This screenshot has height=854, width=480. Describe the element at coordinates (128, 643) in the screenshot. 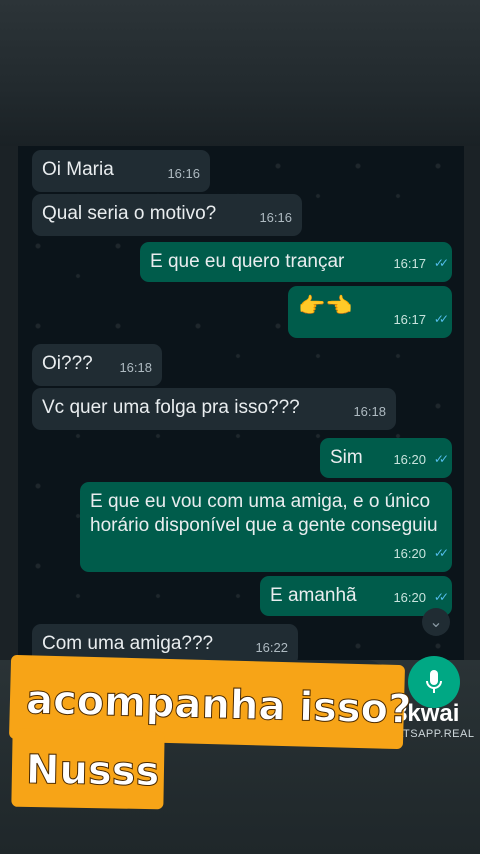

I see `message-text: Com uma amiga???` at that location.